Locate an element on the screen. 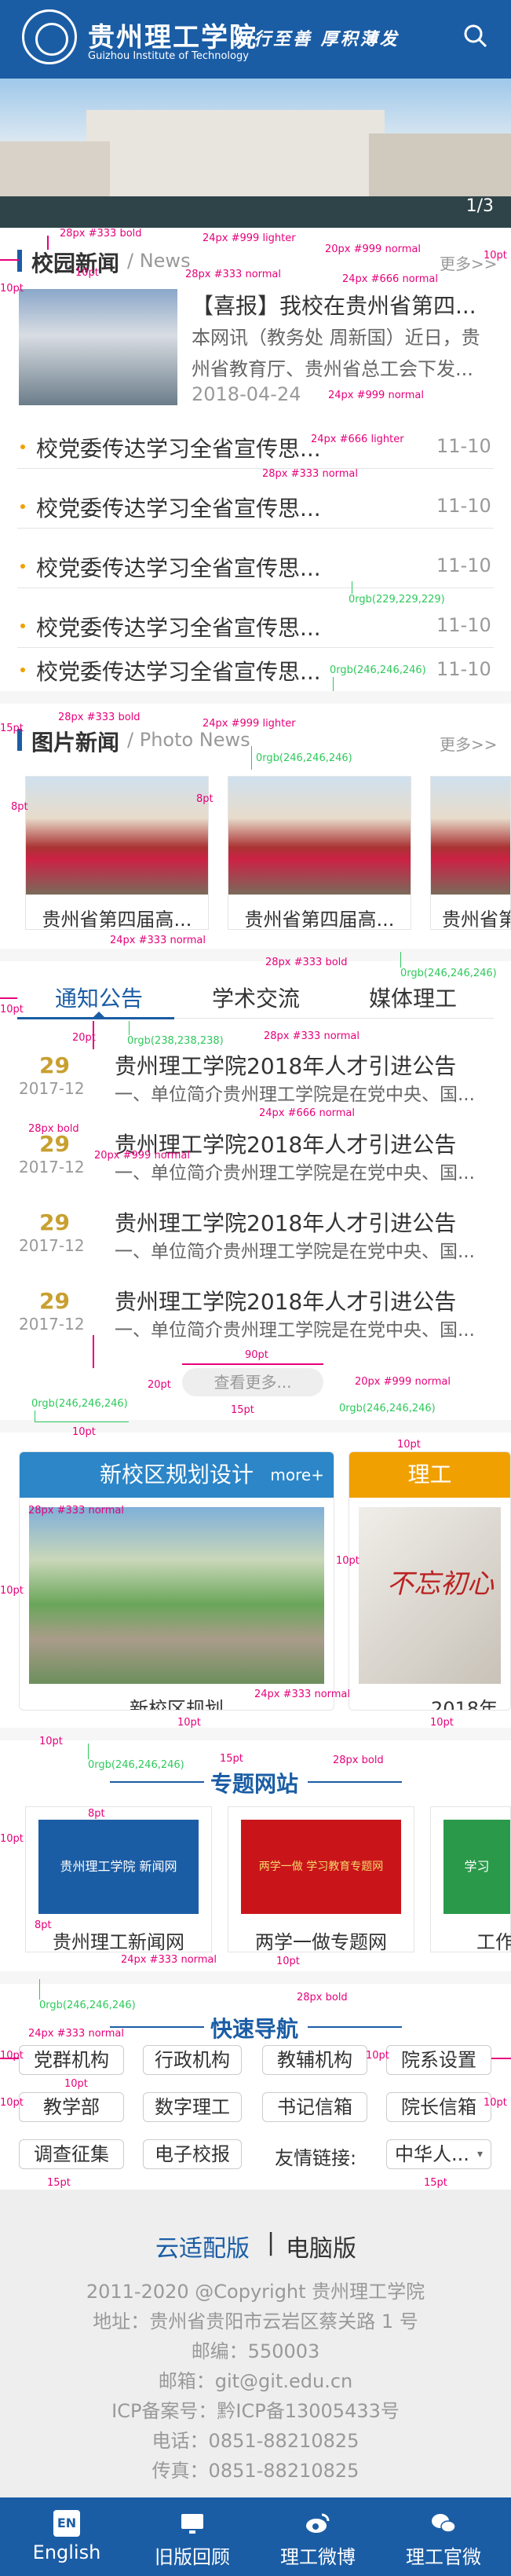 Image resolution: width=511 pixels, height=2576 pixels. school-logo-icon is located at coordinates (49, 36).